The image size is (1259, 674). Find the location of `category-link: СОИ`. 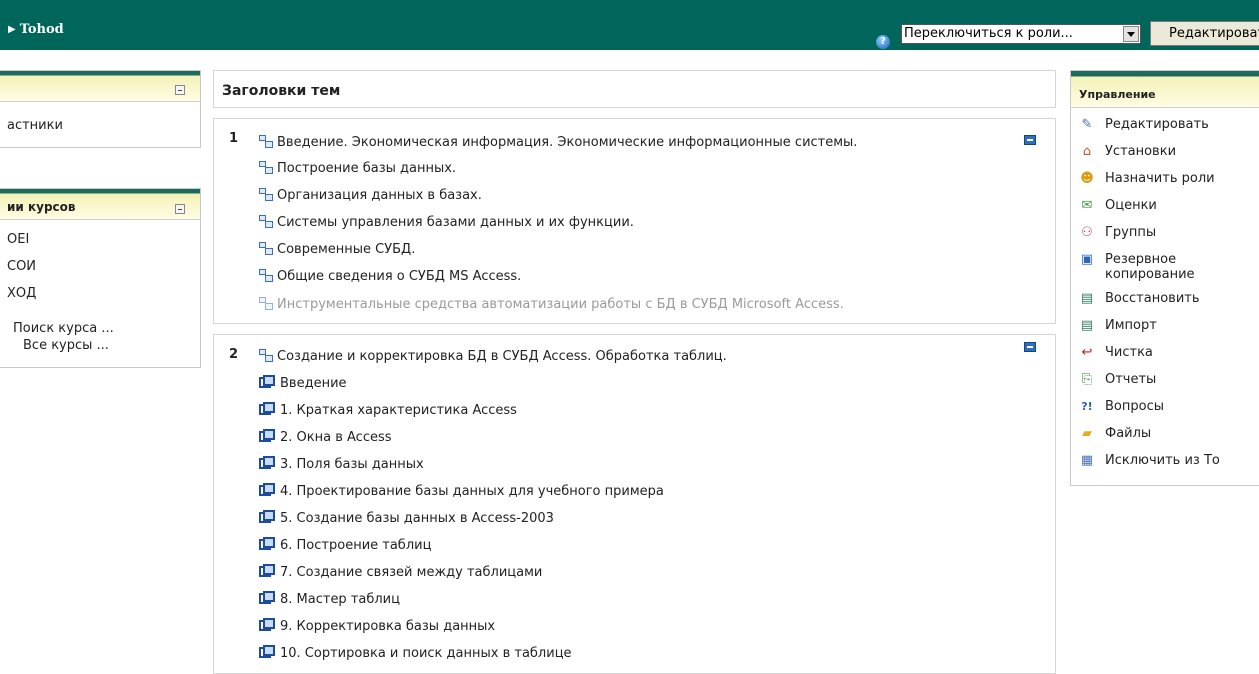

category-link: СОИ is located at coordinates (21, 266).